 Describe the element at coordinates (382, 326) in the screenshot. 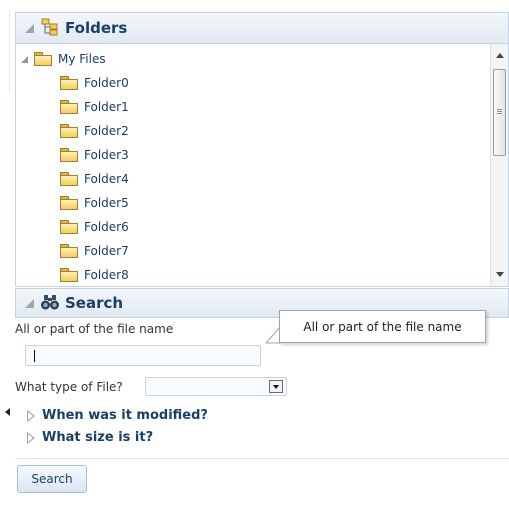

I see `tooltip: All or part of the file name` at that location.